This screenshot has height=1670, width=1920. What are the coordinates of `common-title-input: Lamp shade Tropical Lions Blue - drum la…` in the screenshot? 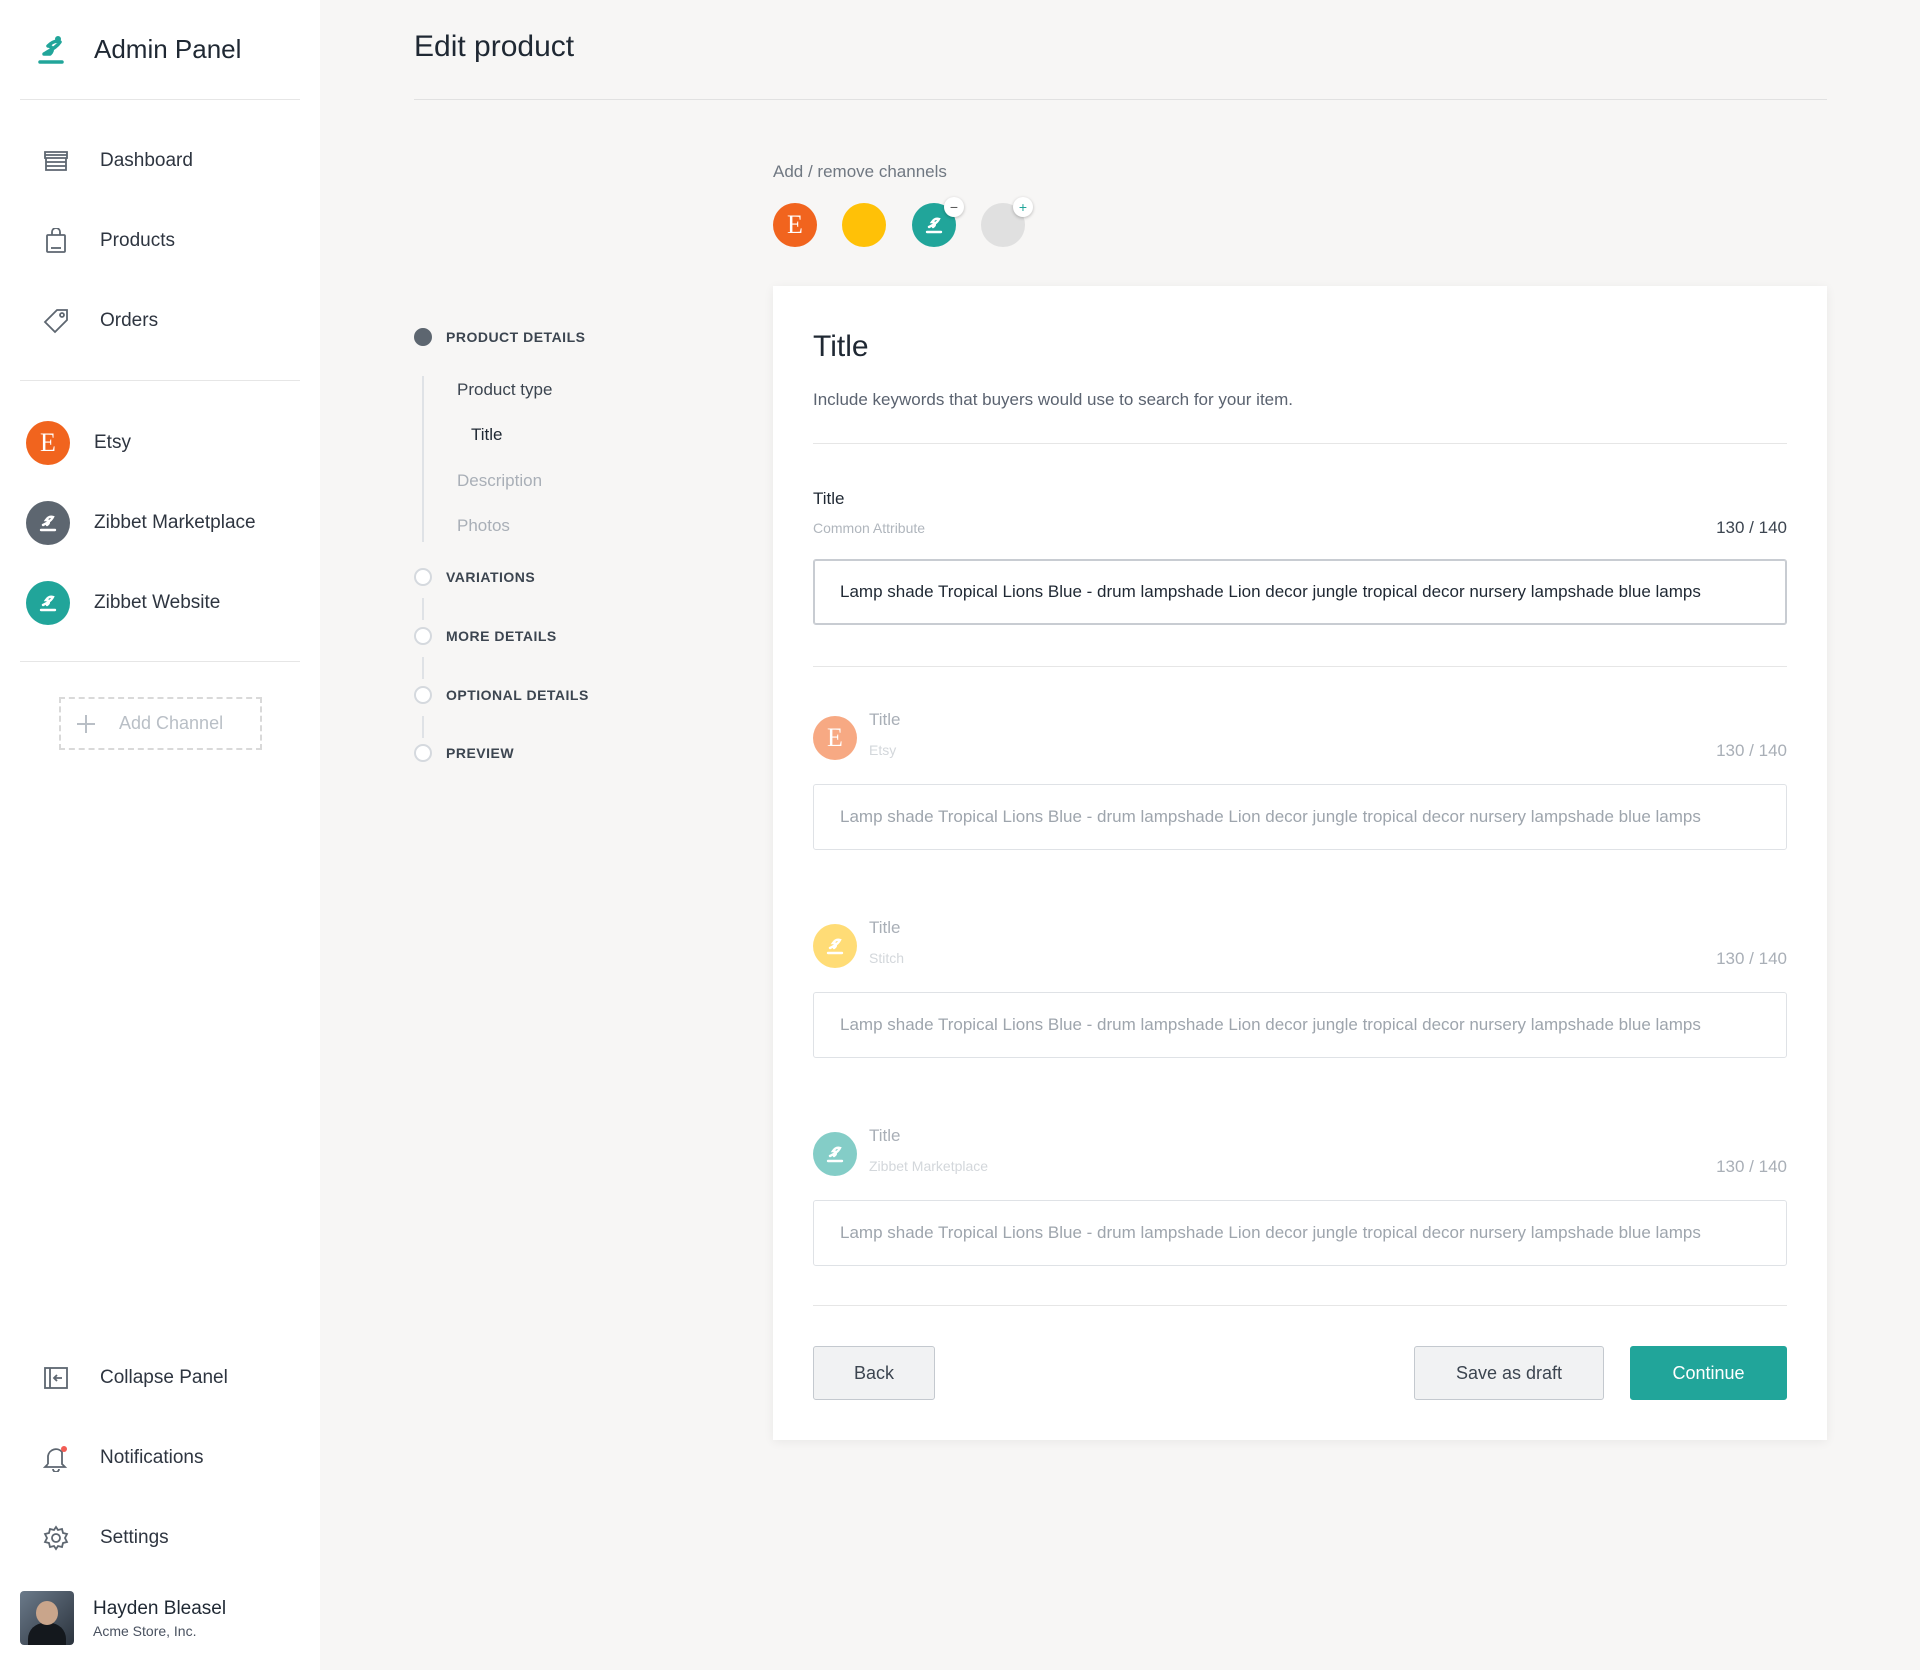 It's located at (1300, 592).